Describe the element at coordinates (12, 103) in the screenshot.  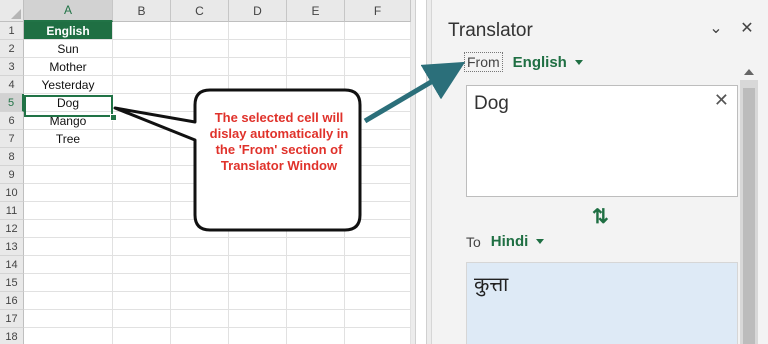
I see `row-header-5: 5` at that location.